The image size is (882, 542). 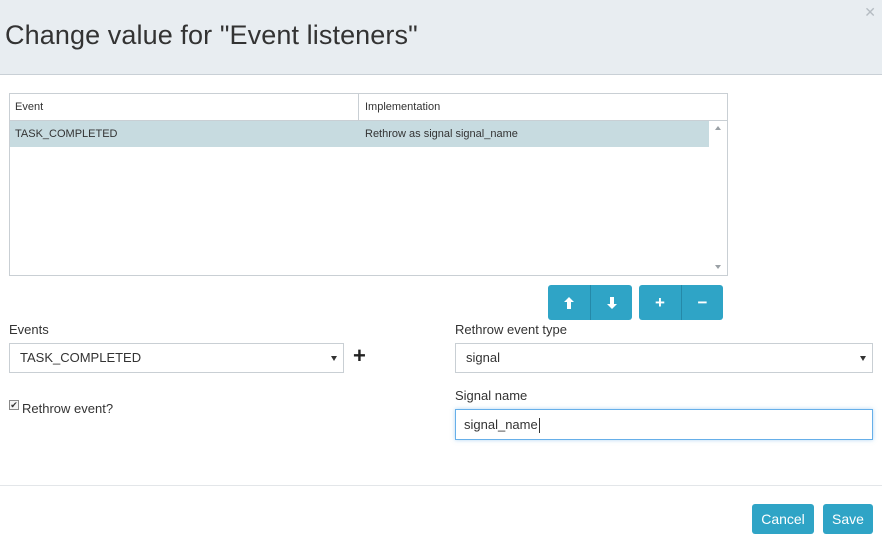 I want to click on column-header-event: Event, so click(x=184, y=107).